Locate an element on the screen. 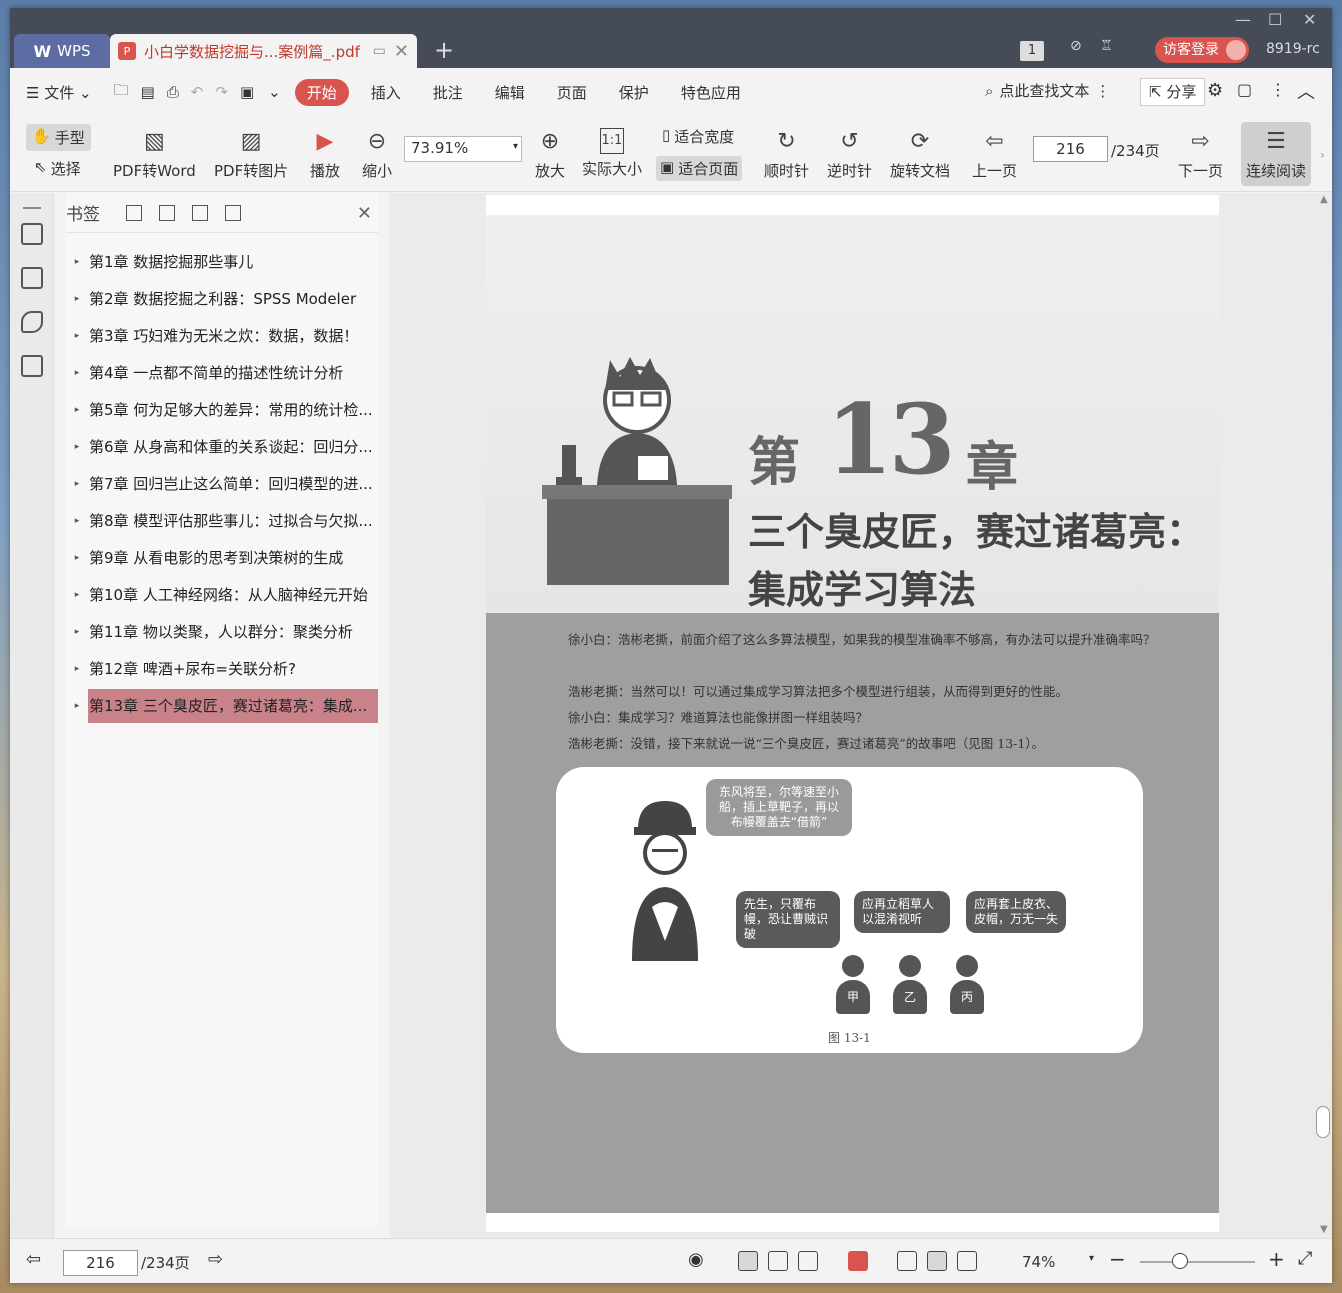 This screenshot has width=1342, height=1293. single-page-icon is located at coordinates (778, 1261).